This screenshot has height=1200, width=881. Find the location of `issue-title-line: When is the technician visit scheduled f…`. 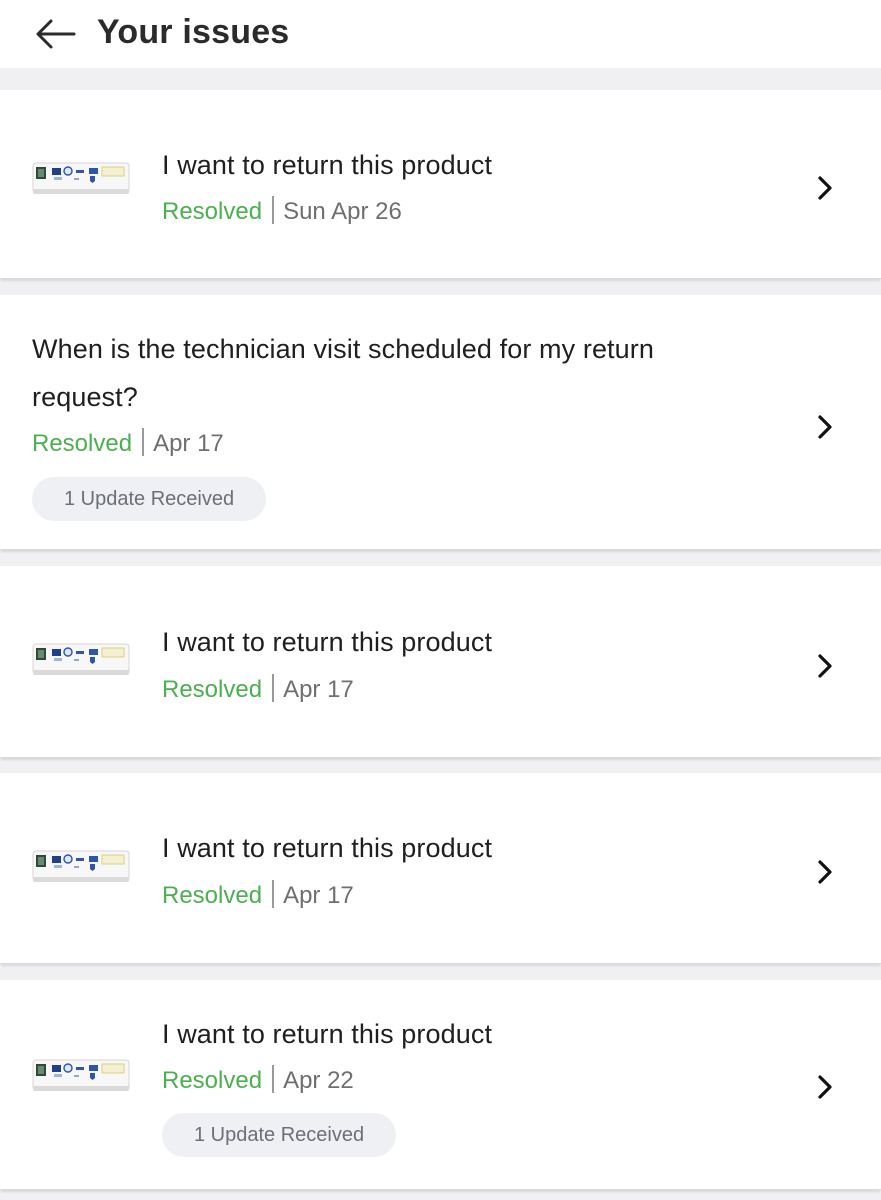

issue-title-line: When is the technician visit scheduled f… is located at coordinates (343, 349).